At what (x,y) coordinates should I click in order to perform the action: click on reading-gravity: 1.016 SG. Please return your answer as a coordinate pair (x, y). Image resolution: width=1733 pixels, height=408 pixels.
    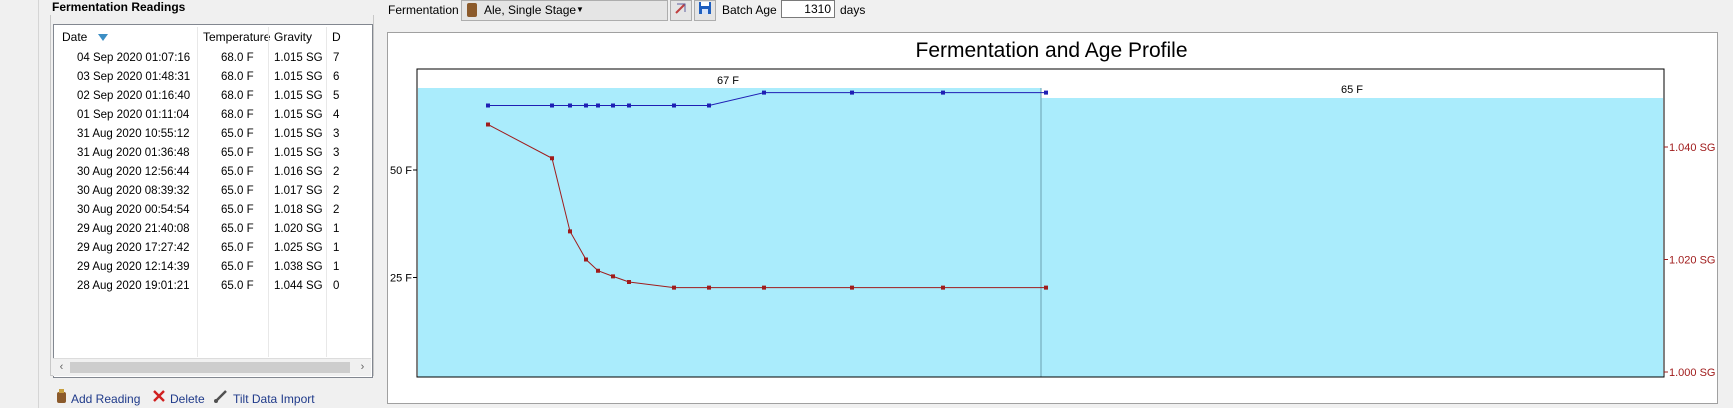
    Looking at the image, I should click on (298, 172).